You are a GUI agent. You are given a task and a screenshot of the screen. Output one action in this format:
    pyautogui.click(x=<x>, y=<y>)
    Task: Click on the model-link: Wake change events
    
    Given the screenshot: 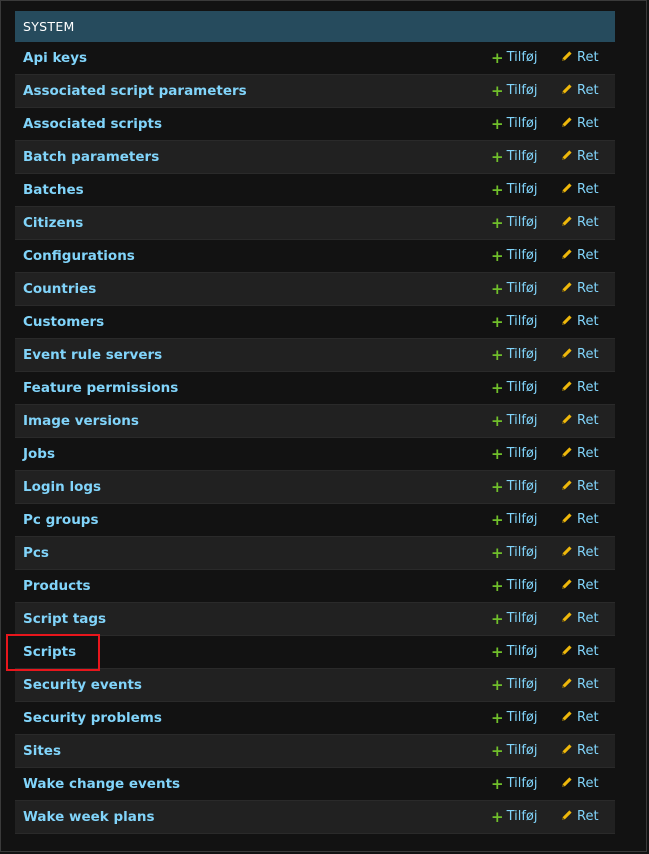 What is the action you would take?
    pyautogui.click(x=101, y=784)
    